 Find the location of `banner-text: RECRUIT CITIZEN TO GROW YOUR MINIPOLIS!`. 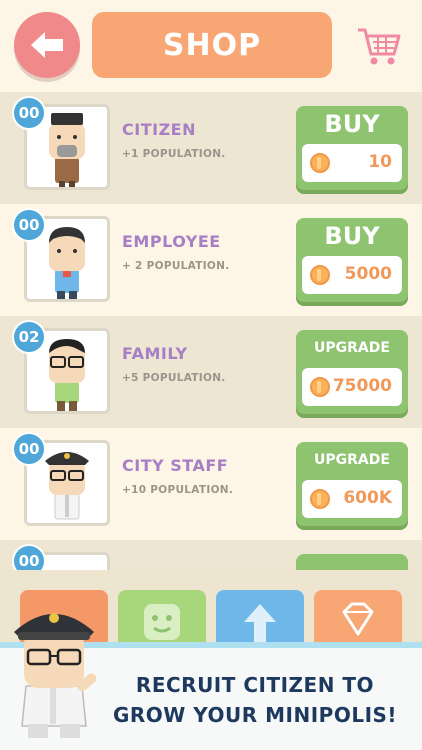

banner-text: RECRUIT CITIZEN TO GROW YOUR MINIPOLIS! is located at coordinates (255, 700).